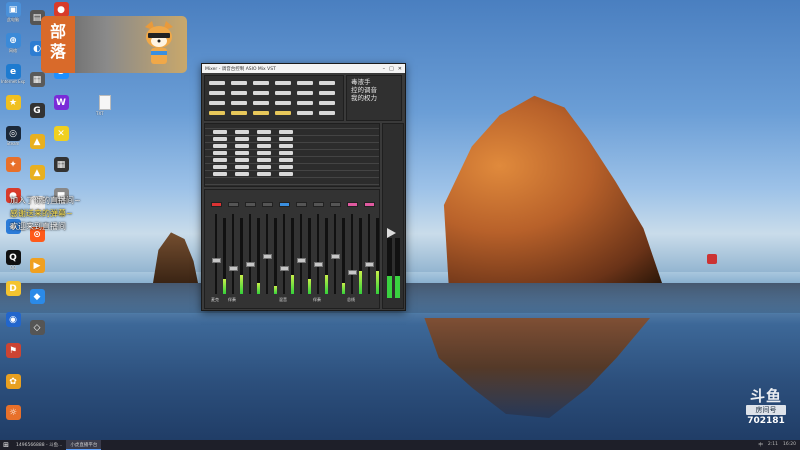 This screenshot has width=800, height=450. Describe the element at coordinates (37, 333) in the screenshot. I see `desktop-shortcut: ◇` at that location.